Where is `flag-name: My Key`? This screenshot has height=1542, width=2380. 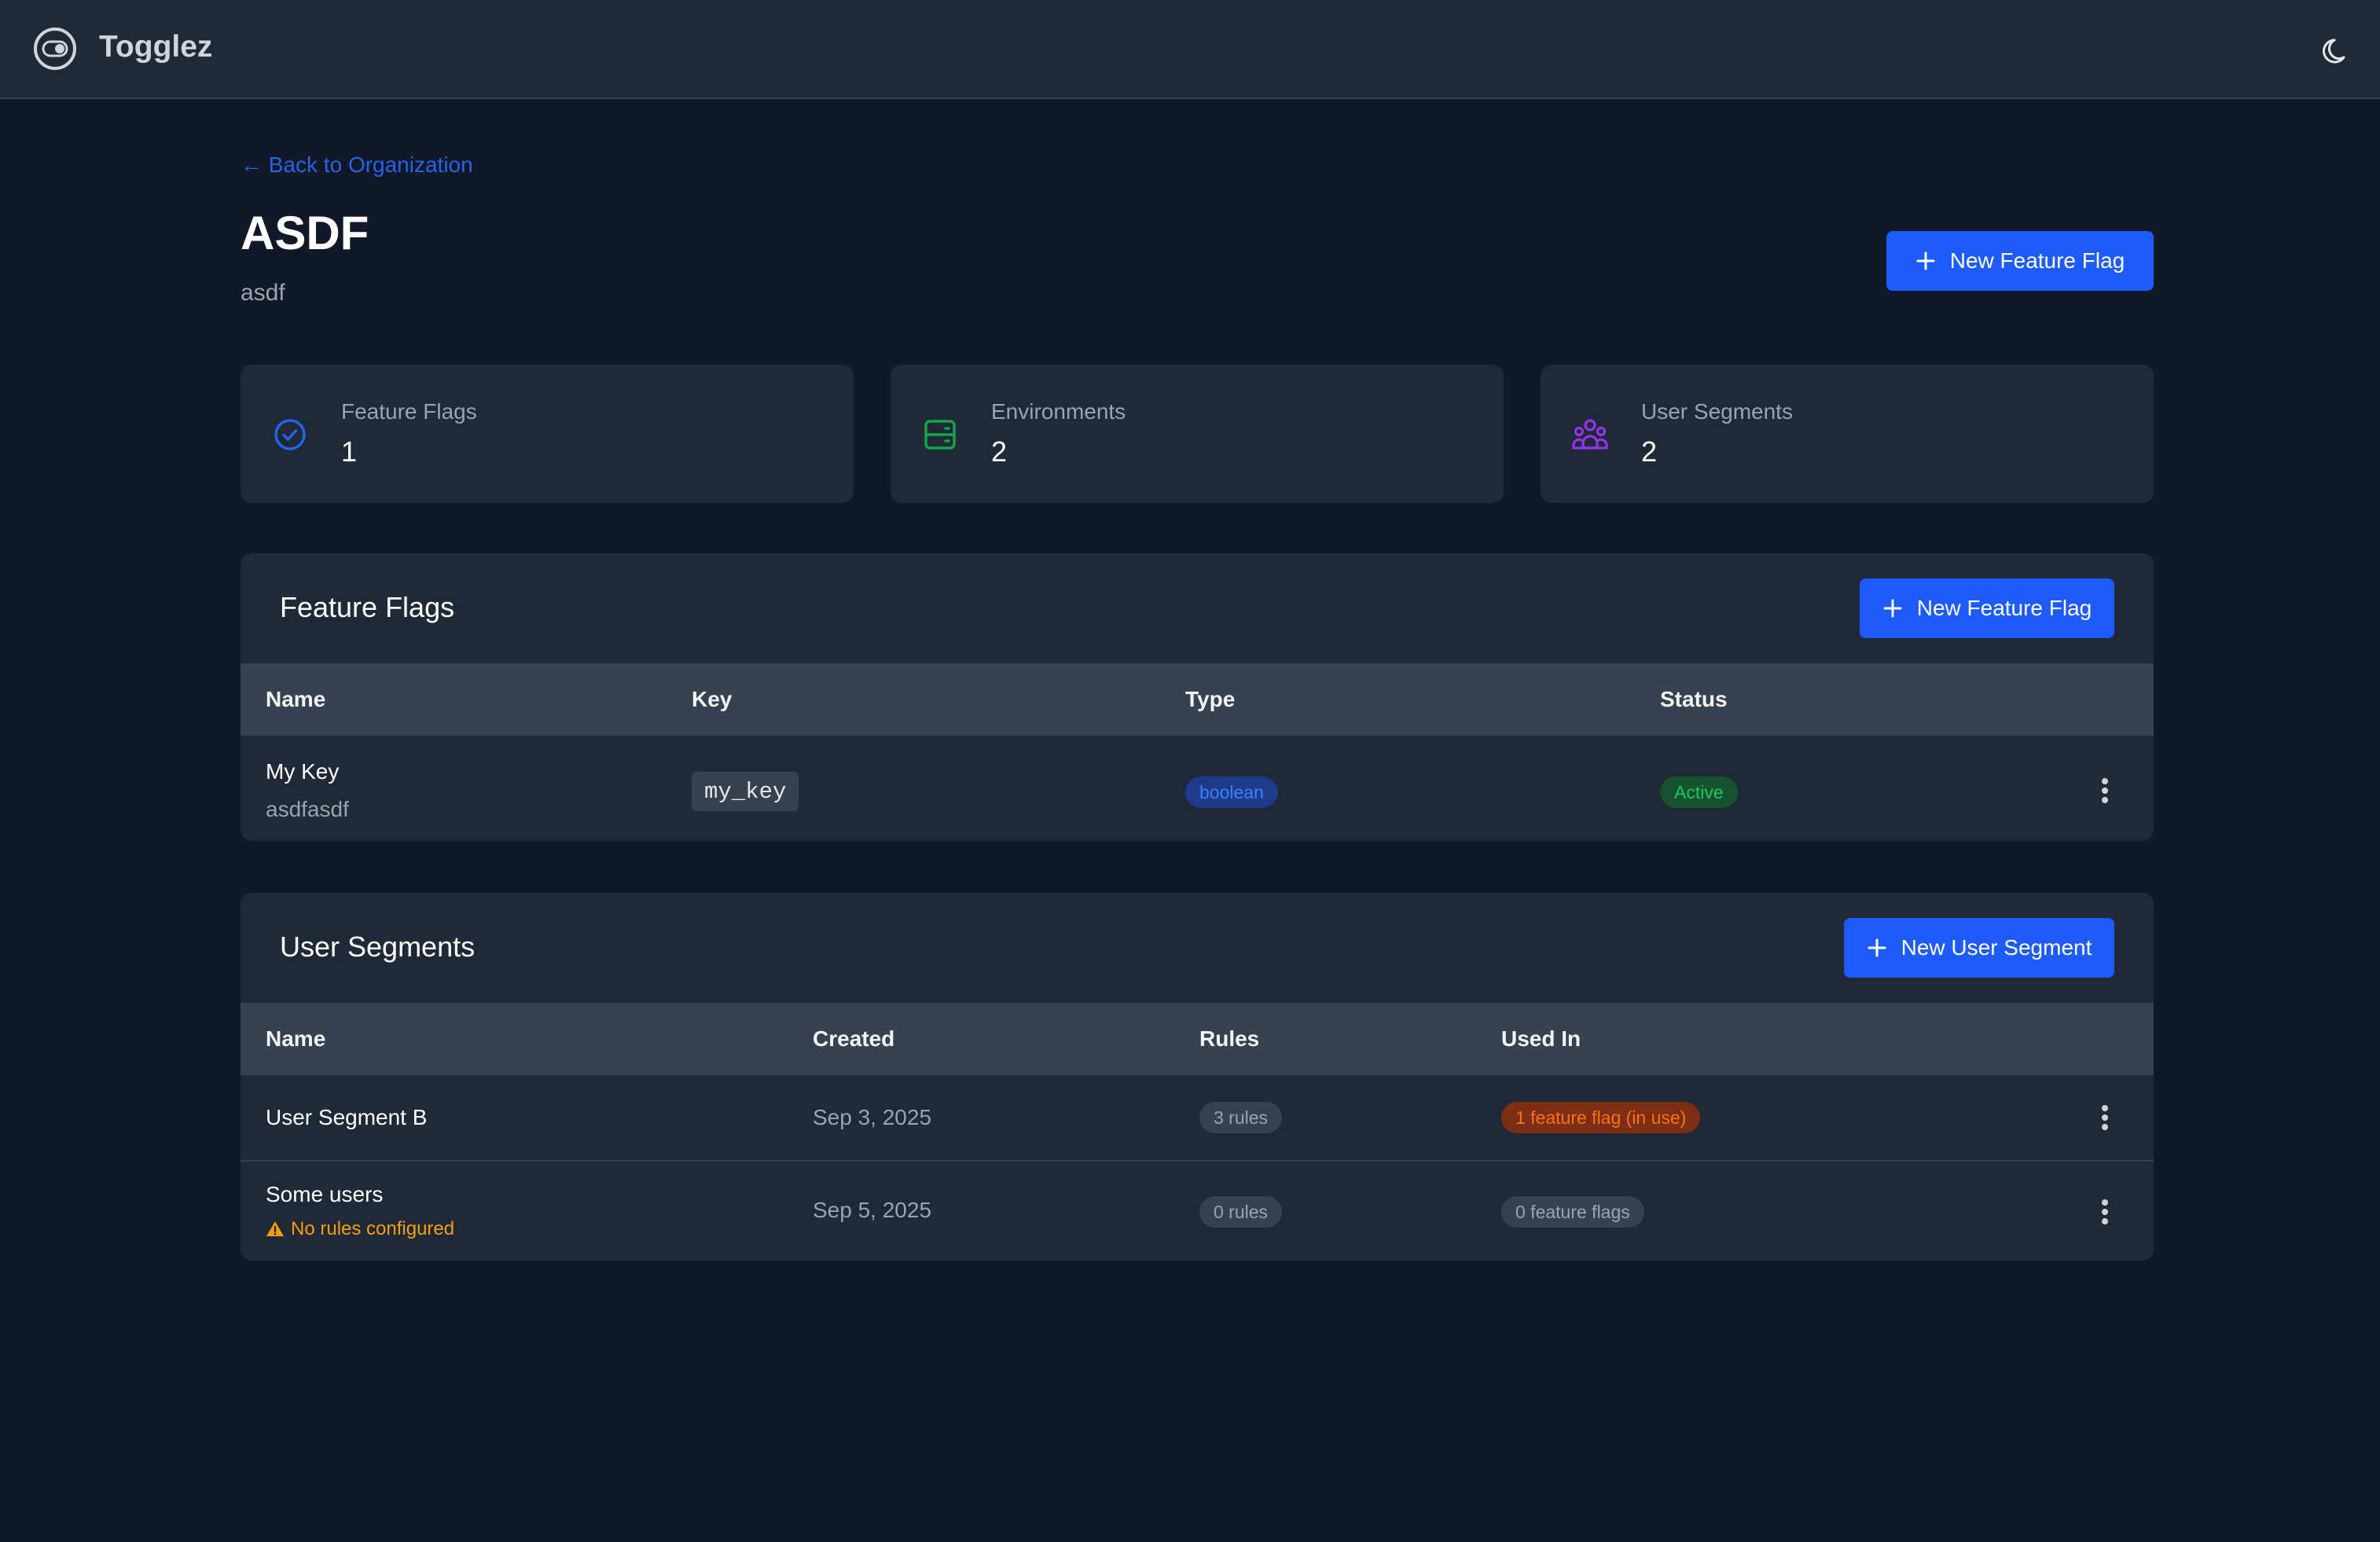
flag-name: My Key is located at coordinates (303, 771).